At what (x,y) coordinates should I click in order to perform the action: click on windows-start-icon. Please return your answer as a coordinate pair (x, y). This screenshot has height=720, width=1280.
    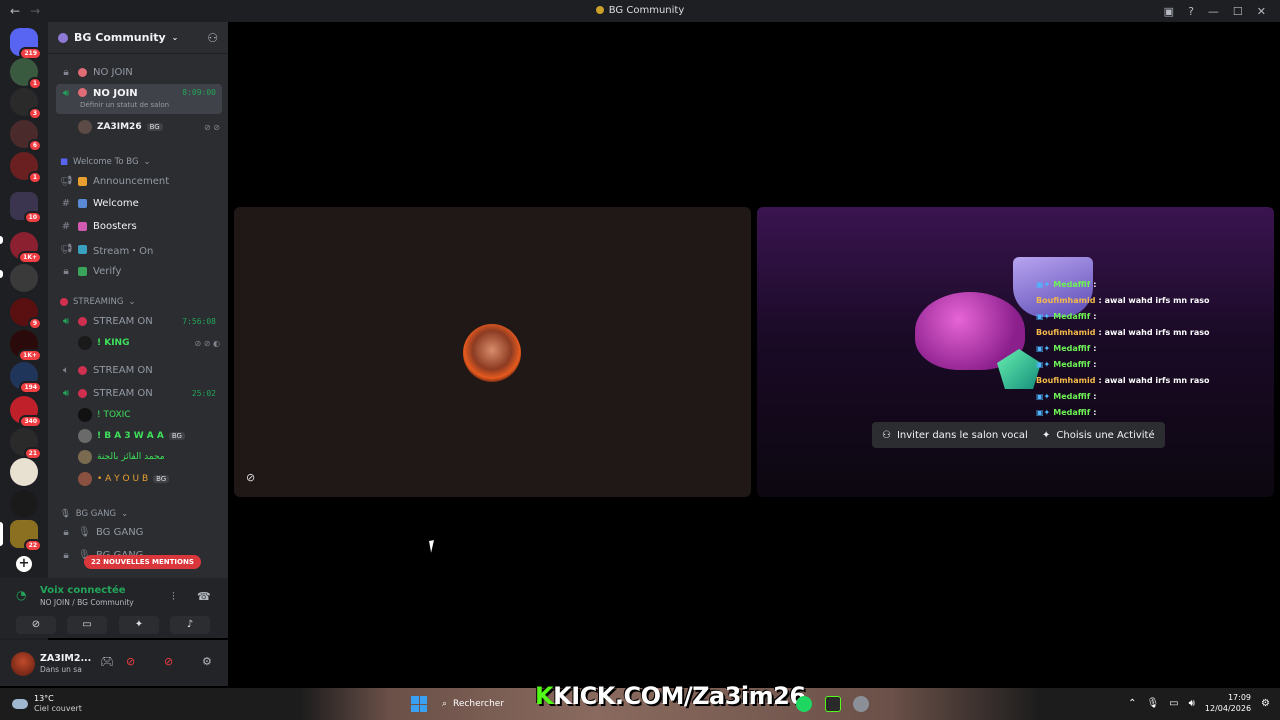
    Looking at the image, I should click on (419, 704).